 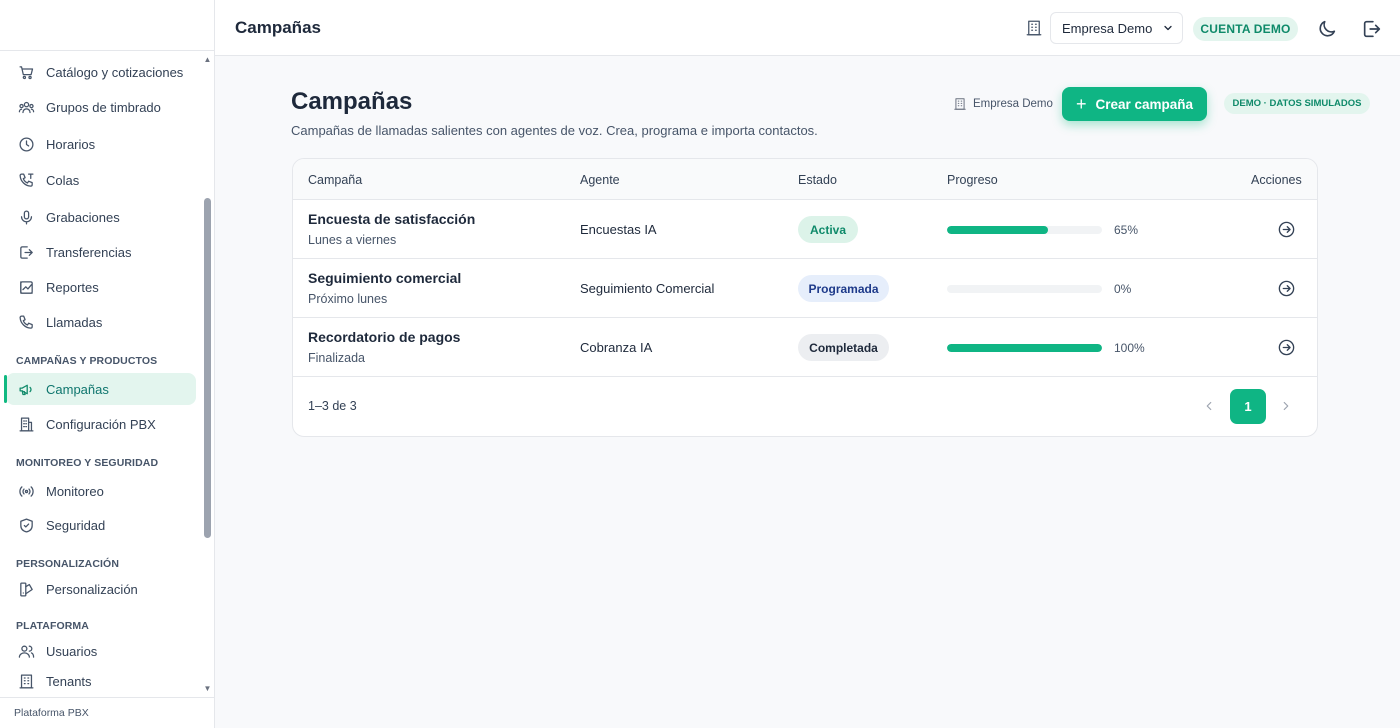 What do you see at coordinates (101, 144) in the screenshot?
I see `sidebar-item-horarios: Horarios` at bounding box center [101, 144].